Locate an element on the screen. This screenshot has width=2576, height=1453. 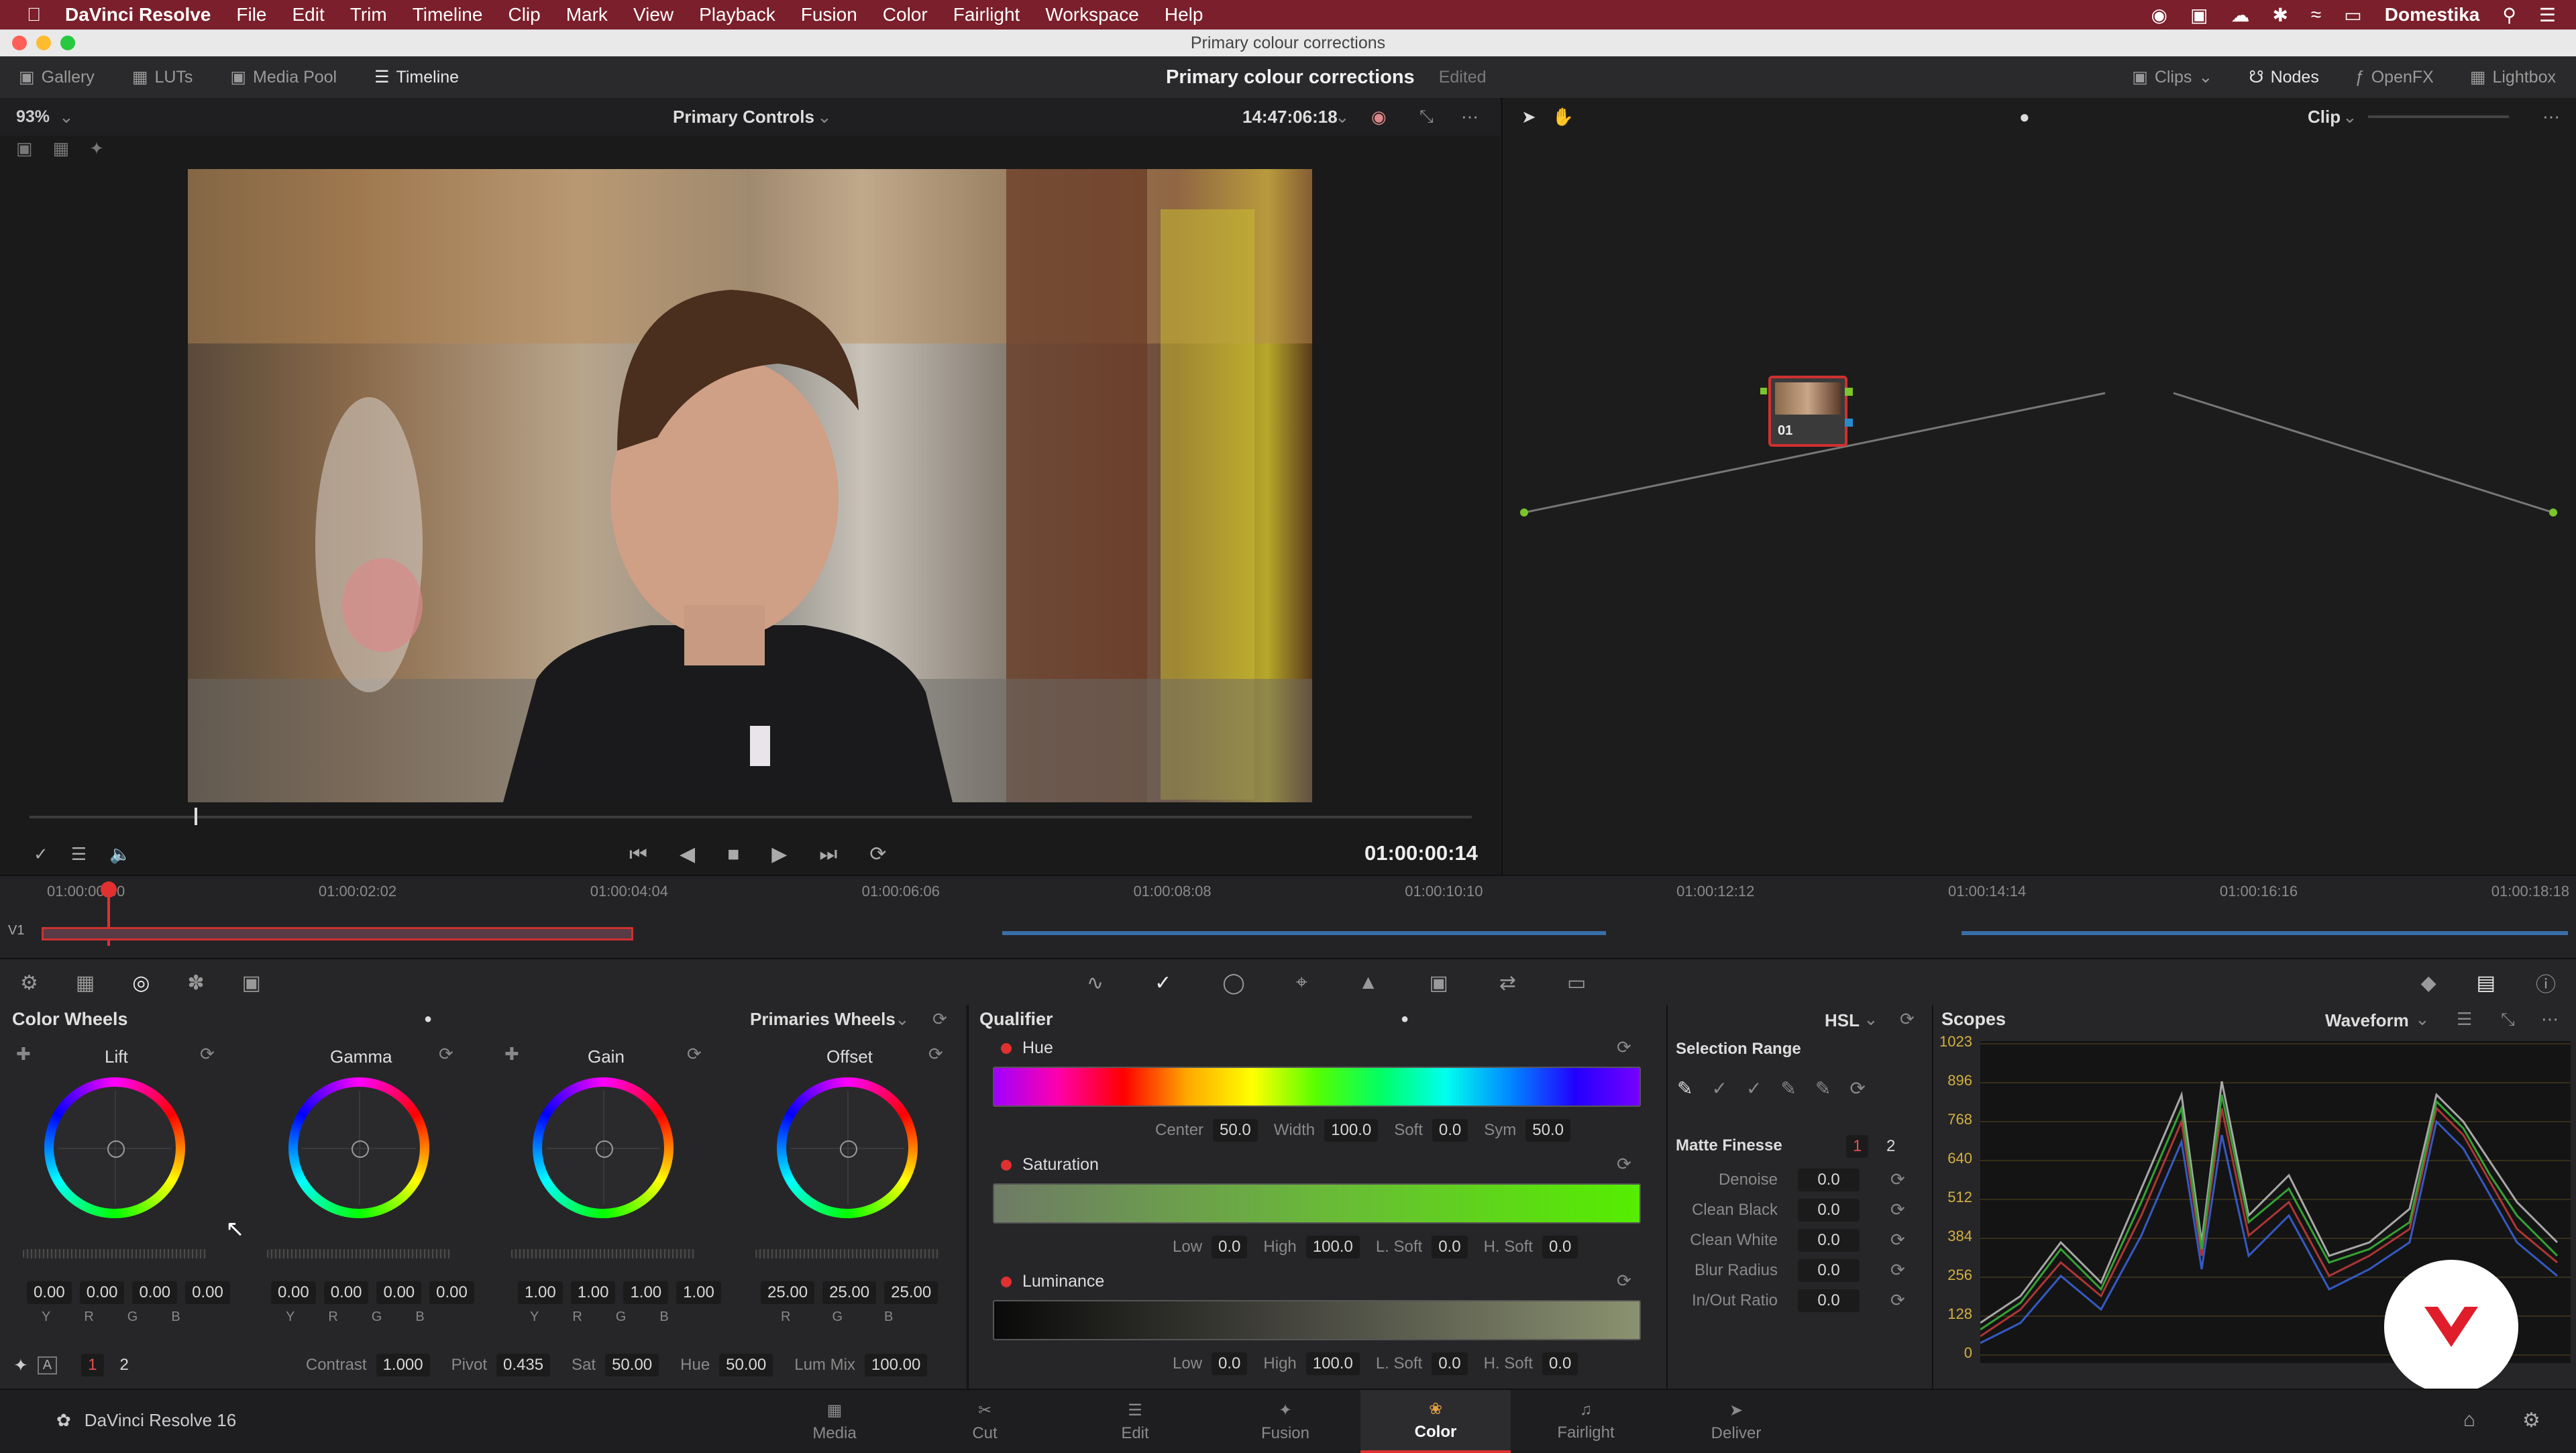
node-mode-chevron-icon: ⌄ is located at coordinates (2350, 117).